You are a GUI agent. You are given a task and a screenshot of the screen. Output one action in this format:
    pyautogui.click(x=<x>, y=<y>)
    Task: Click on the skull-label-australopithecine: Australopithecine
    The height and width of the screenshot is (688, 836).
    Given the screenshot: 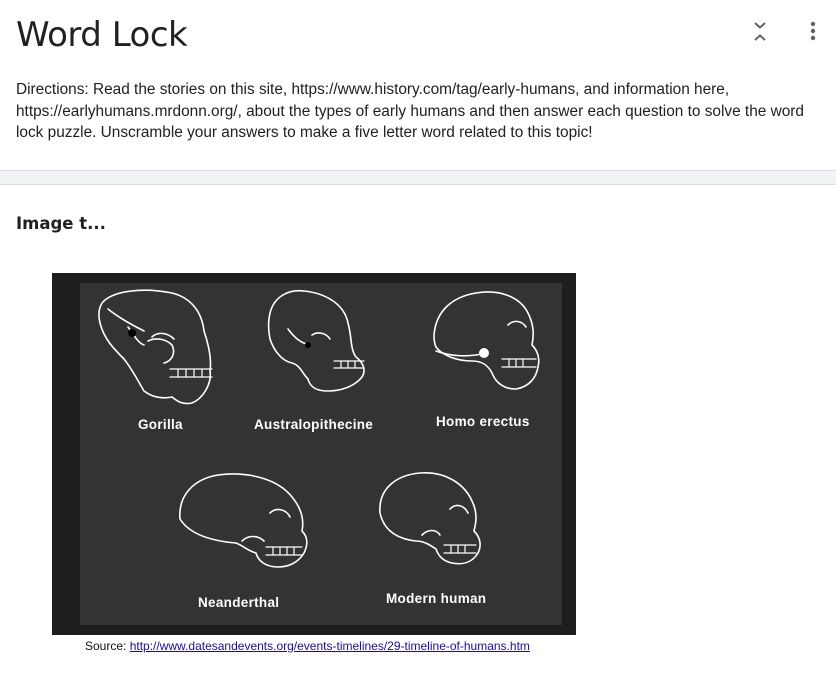 What is the action you would take?
    pyautogui.click(x=313, y=424)
    